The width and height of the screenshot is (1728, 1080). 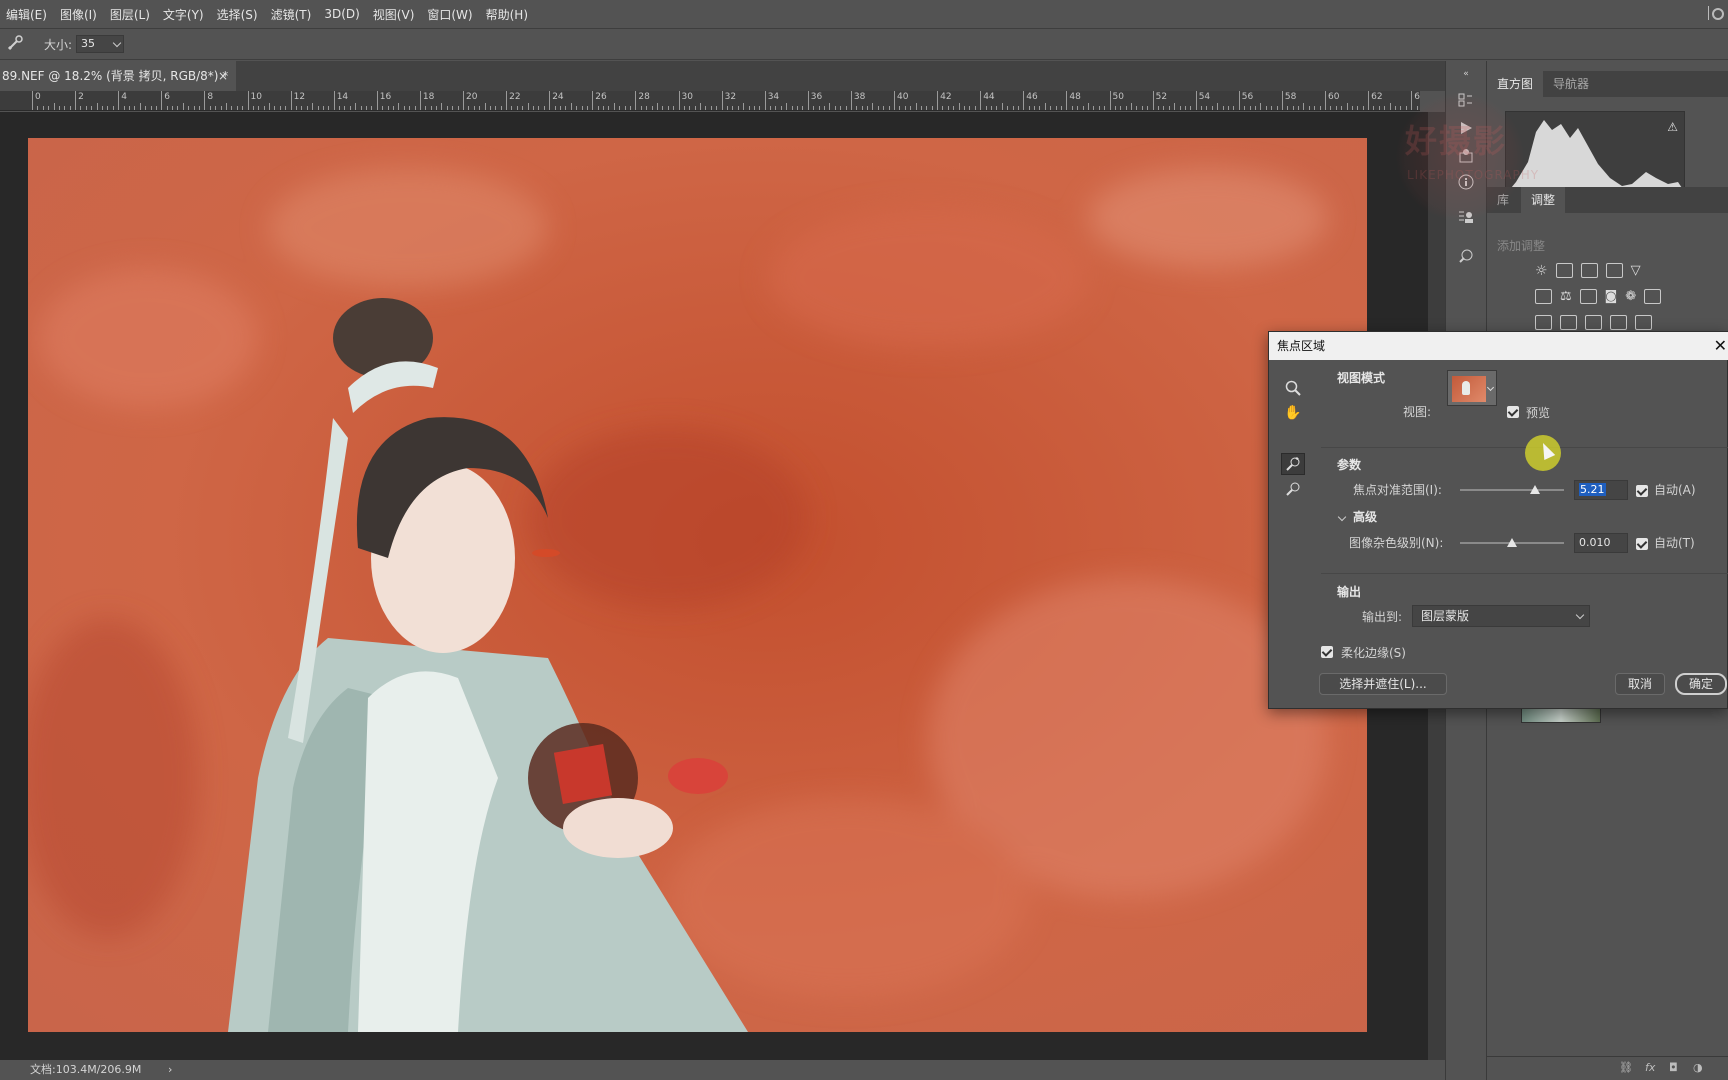 What do you see at coordinates (1541, 271) in the screenshot?
I see `brightness-icon: ☼` at bounding box center [1541, 271].